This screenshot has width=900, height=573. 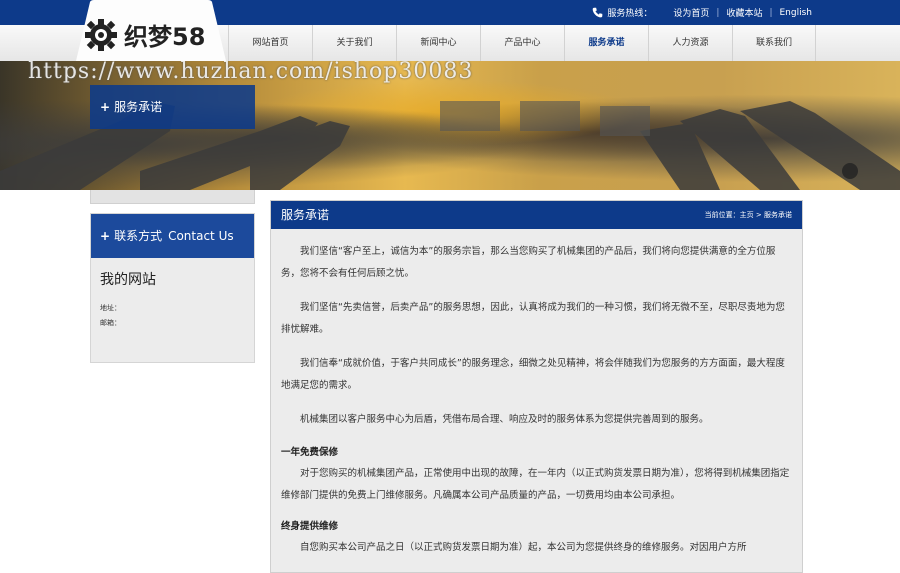 I want to click on hotline: 服务热线：, so click(x=622, y=12).